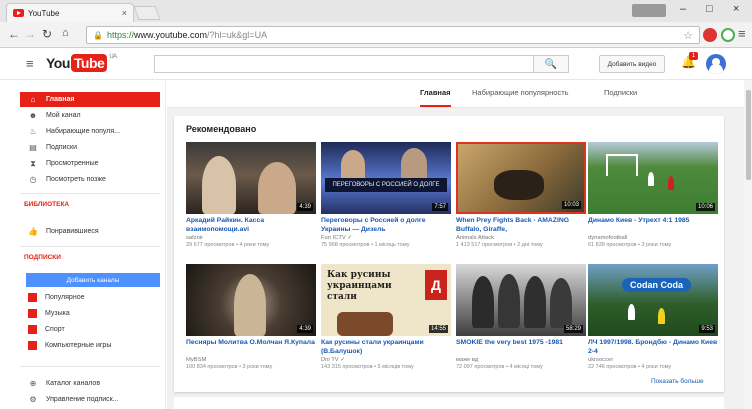 The height and width of the screenshot is (409, 752). What do you see at coordinates (90, 115) in the screenshot?
I see `sidebar-item-my-channel: ☻ Мой канал` at bounding box center [90, 115].